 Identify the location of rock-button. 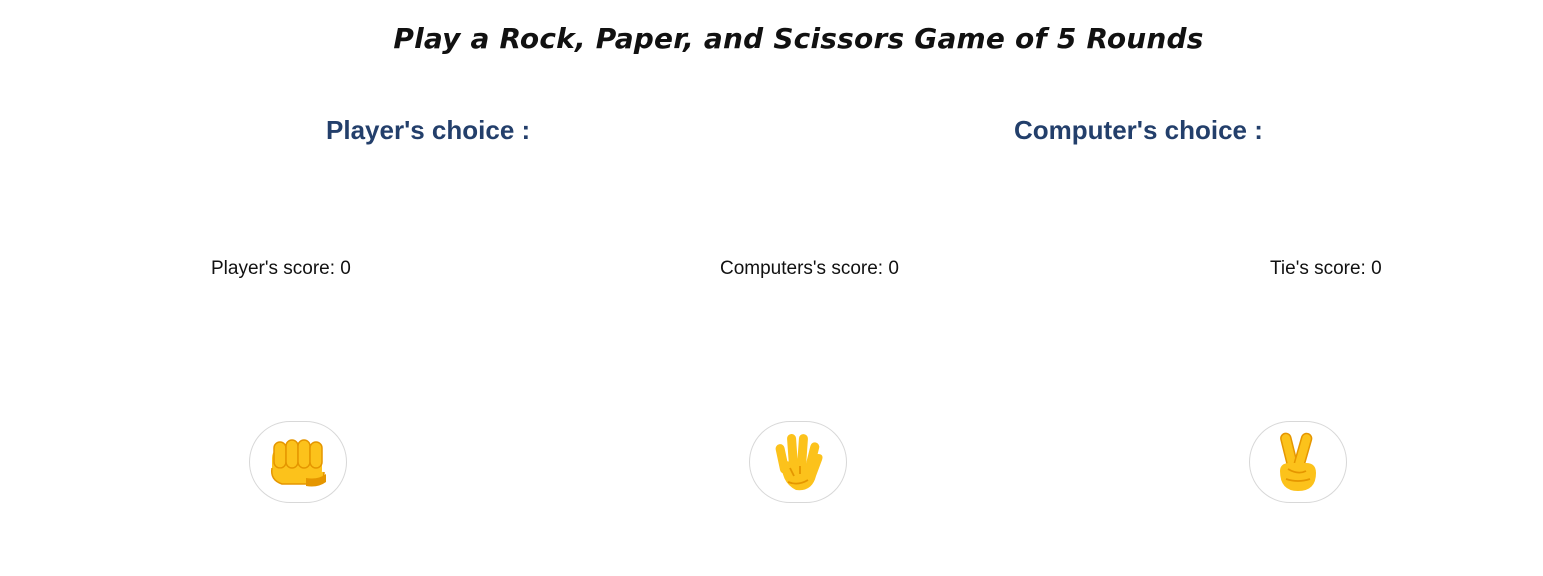
(298, 462).